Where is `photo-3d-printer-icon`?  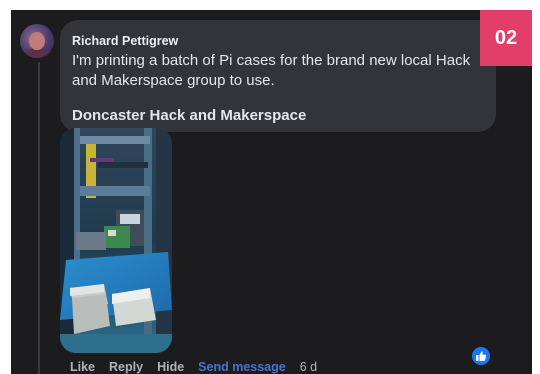
photo-3d-printer-icon is located at coordinates (116, 240).